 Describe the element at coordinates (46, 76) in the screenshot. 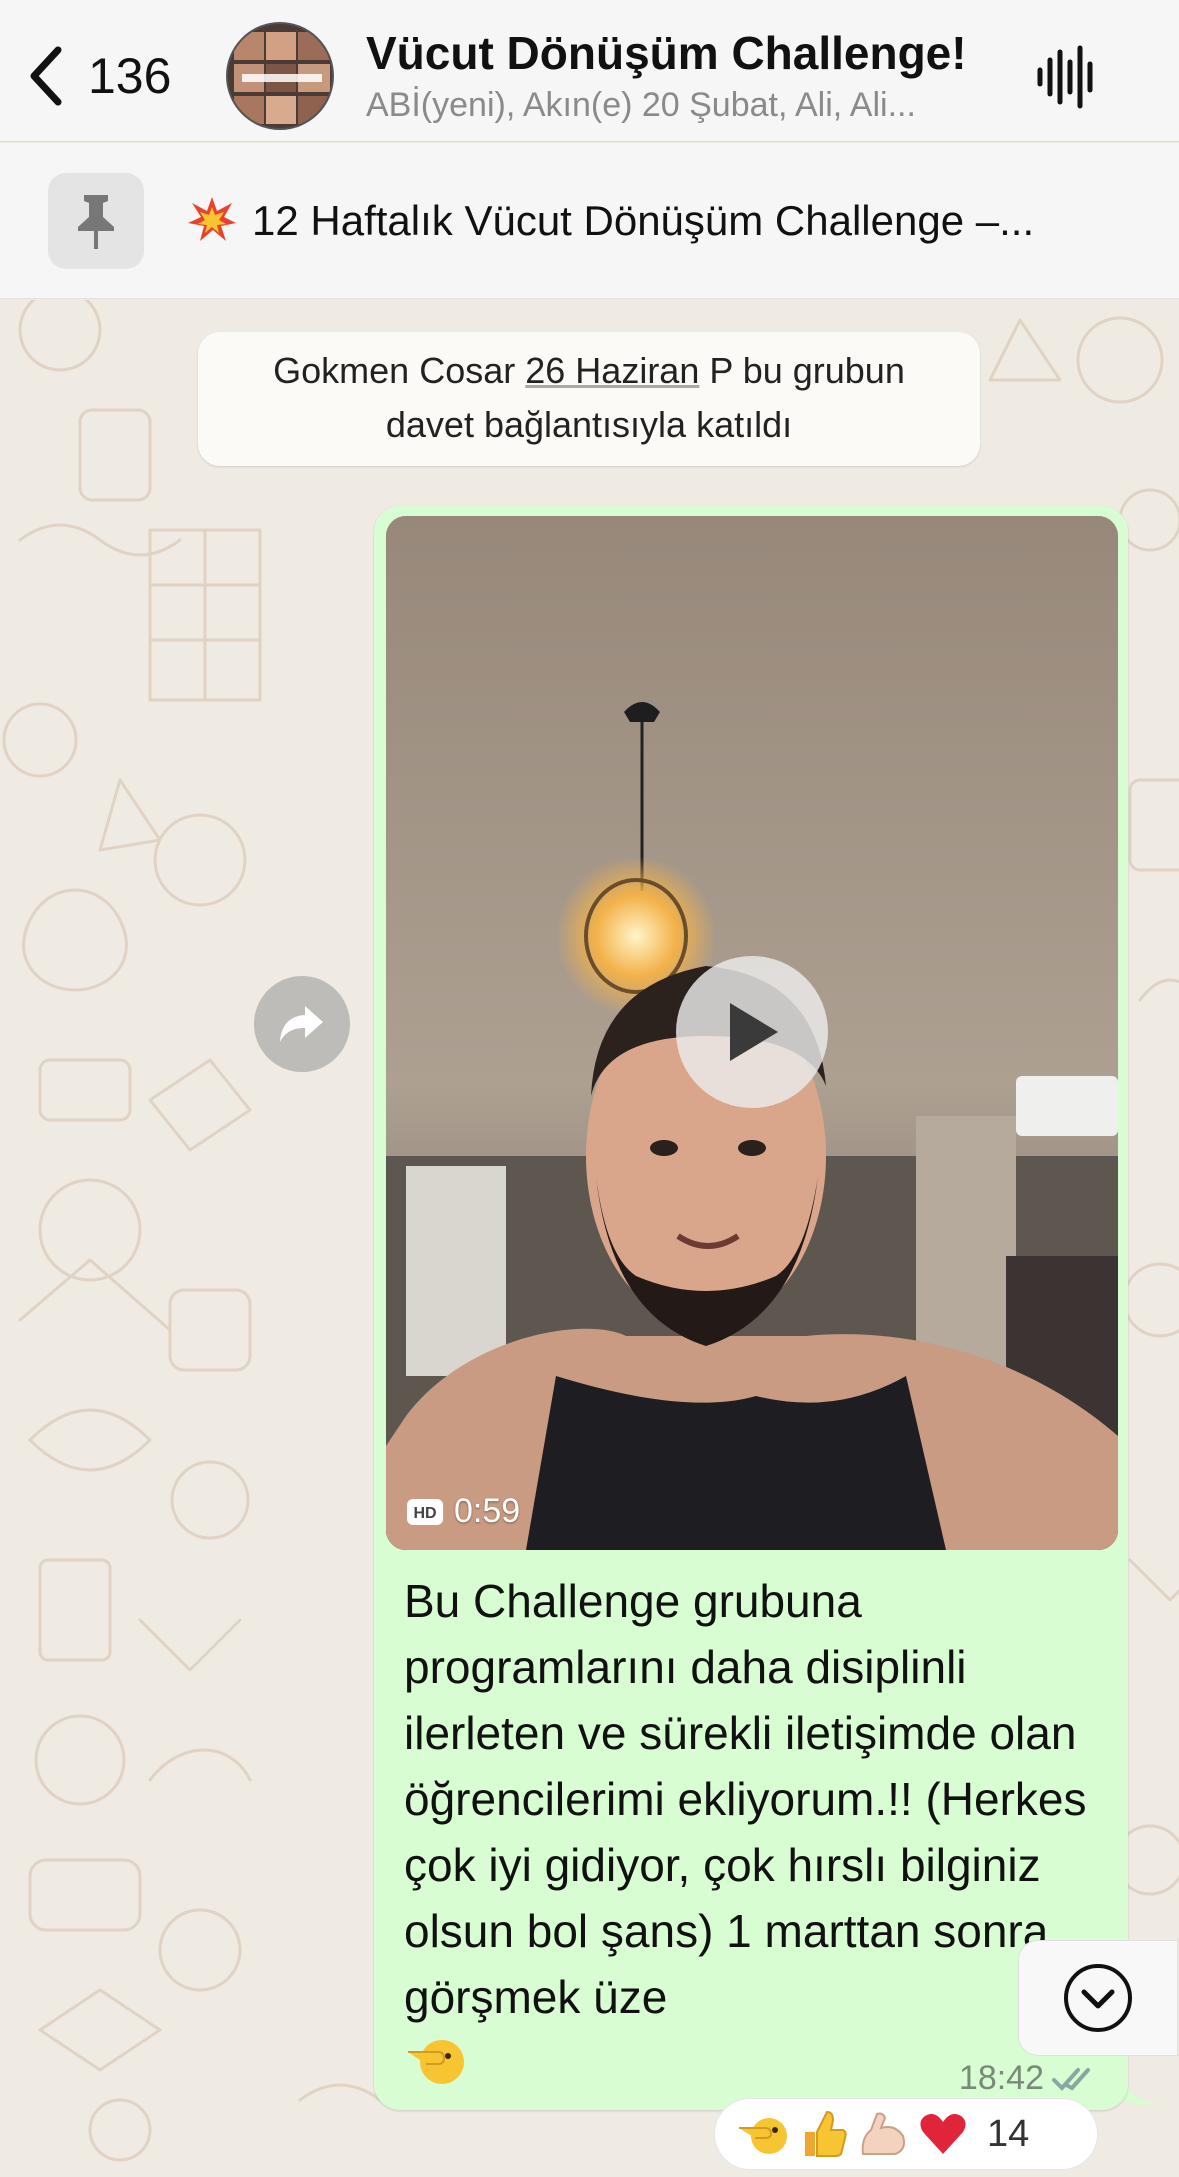

I see `chevron-left-icon` at that location.